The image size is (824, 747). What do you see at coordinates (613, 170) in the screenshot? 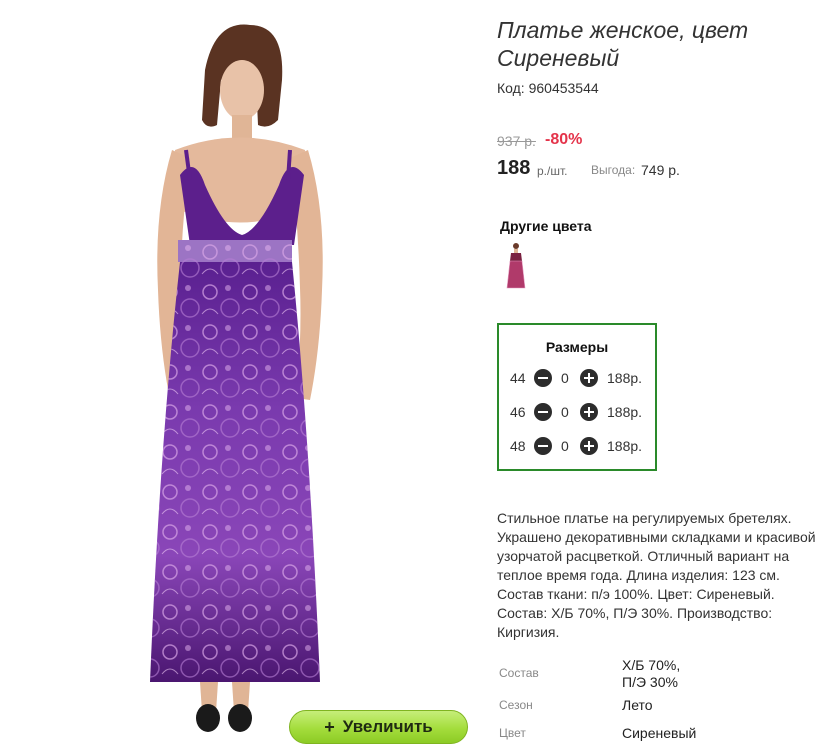
I see `benefit-label: Выгода:` at bounding box center [613, 170].